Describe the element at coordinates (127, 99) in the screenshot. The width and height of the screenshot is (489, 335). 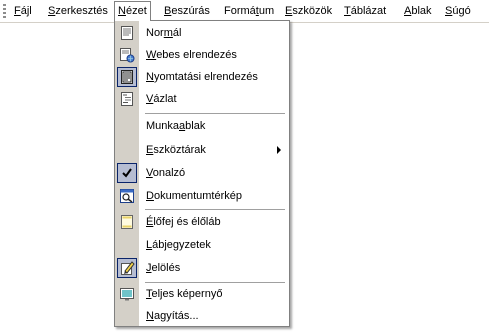
I see `outline-view-icon` at that location.